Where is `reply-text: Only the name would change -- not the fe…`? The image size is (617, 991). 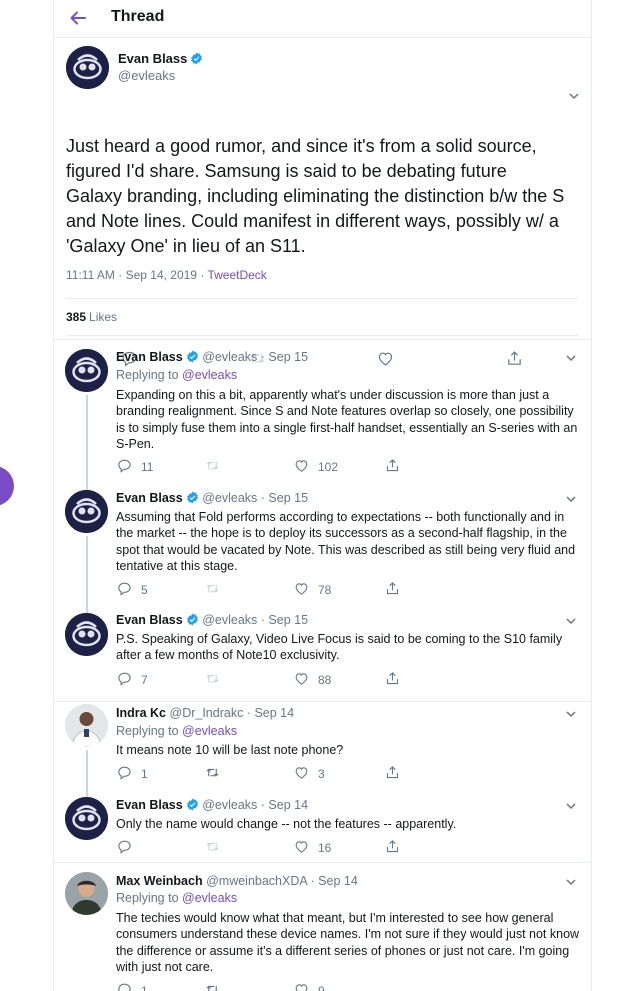 reply-text: Only the name would change -- not the fe… is located at coordinates (286, 824).